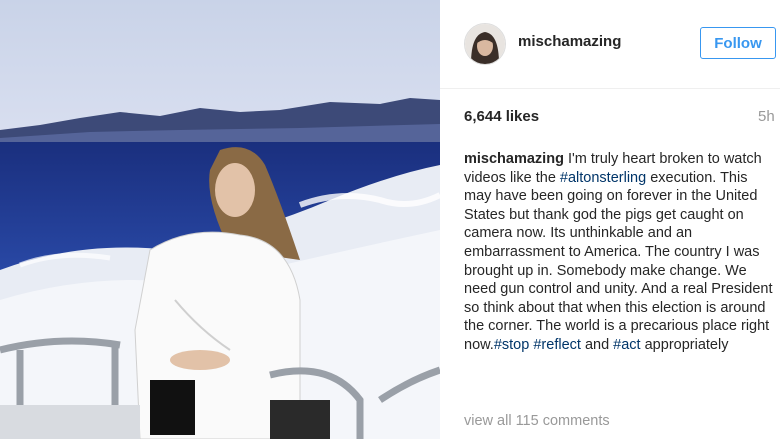 The image size is (780, 439). What do you see at coordinates (738, 43) in the screenshot?
I see `follow-button: Follow` at bounding box center [738, 43].